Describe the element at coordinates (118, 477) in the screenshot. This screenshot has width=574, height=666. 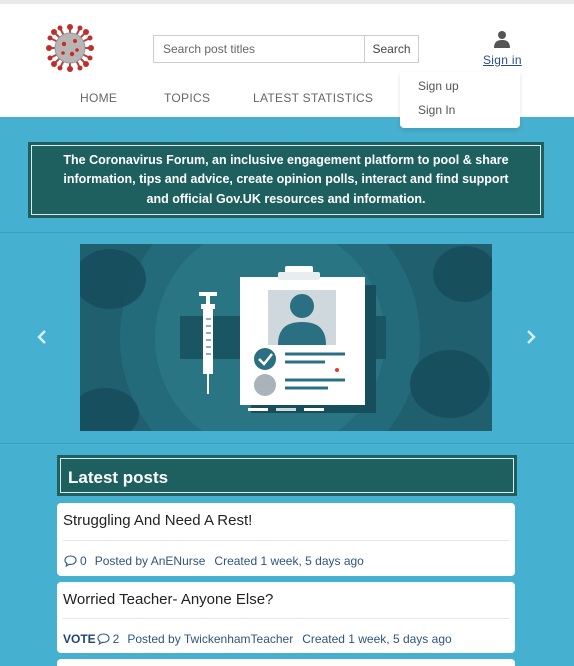
I see `latest-posts-title: Latest posts` at that location.